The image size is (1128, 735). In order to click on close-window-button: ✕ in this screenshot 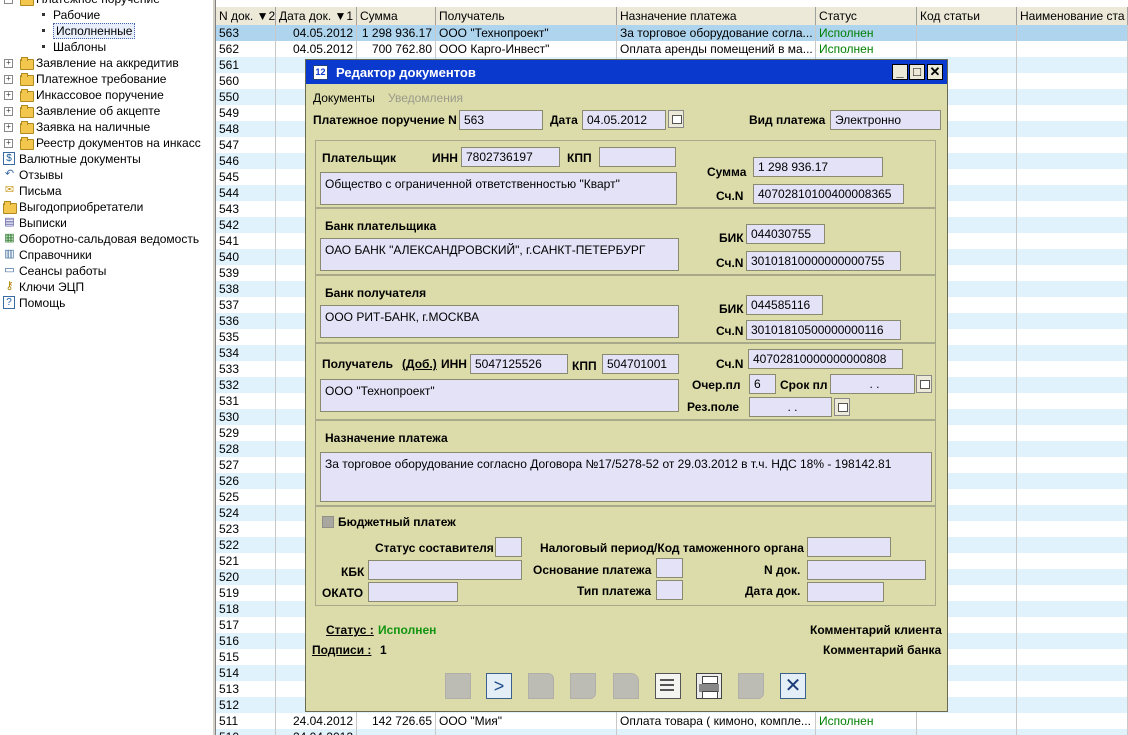, I will do `click(935, 72)`.